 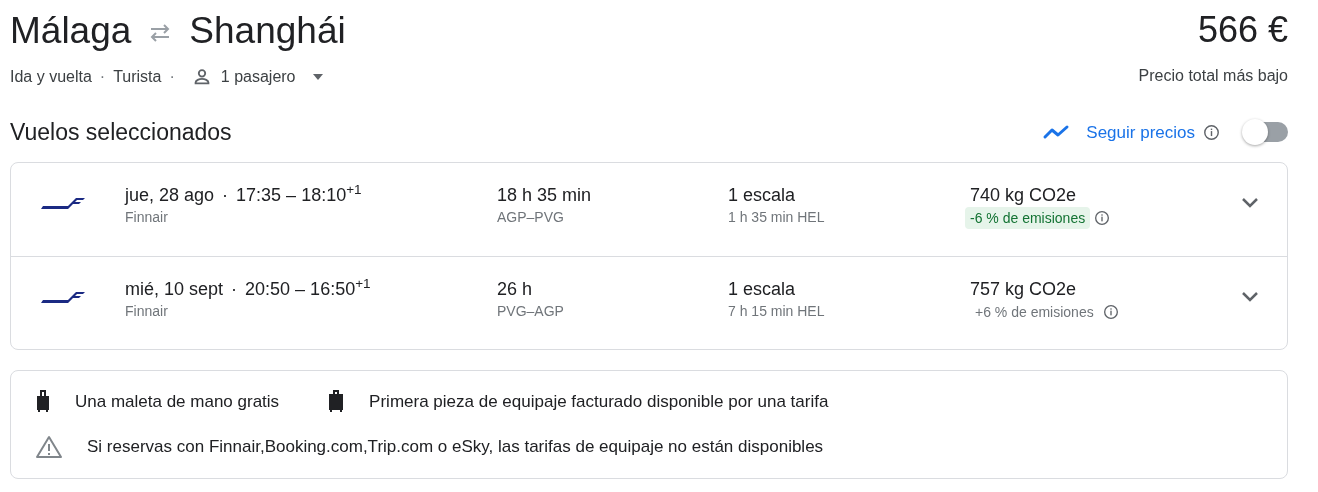 What do you see at coordinates (1266, 132) in the screenshot?
I see `toggle-switch` at bounding box center [1266, 132].